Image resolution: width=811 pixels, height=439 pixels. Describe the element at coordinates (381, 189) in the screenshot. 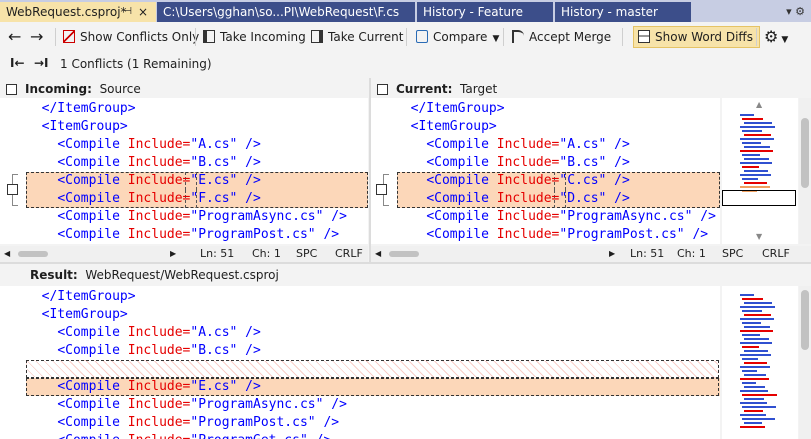

I see `current-conflict-checkbox` at that location.